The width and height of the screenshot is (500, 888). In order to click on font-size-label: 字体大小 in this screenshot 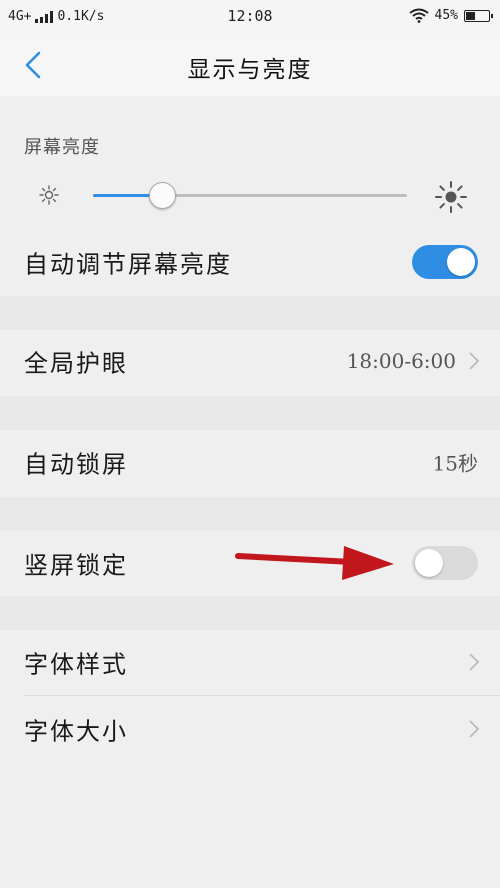, I will do `click(76, 731)`.